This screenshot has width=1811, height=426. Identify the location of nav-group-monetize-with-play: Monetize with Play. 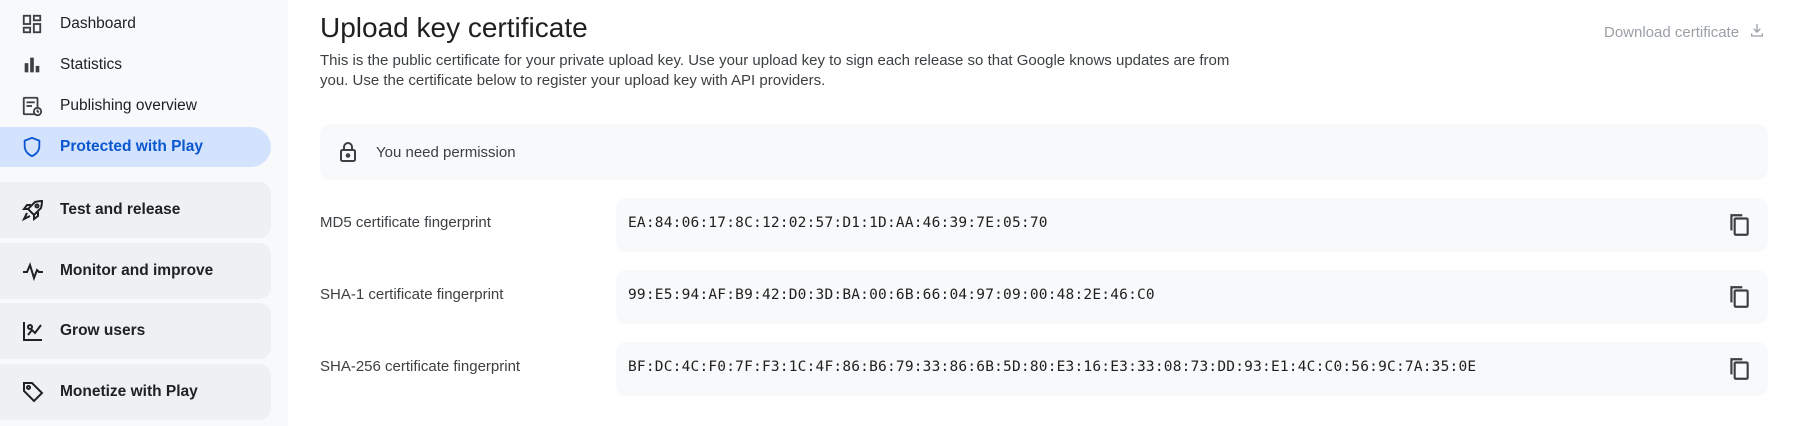
(135, 392).